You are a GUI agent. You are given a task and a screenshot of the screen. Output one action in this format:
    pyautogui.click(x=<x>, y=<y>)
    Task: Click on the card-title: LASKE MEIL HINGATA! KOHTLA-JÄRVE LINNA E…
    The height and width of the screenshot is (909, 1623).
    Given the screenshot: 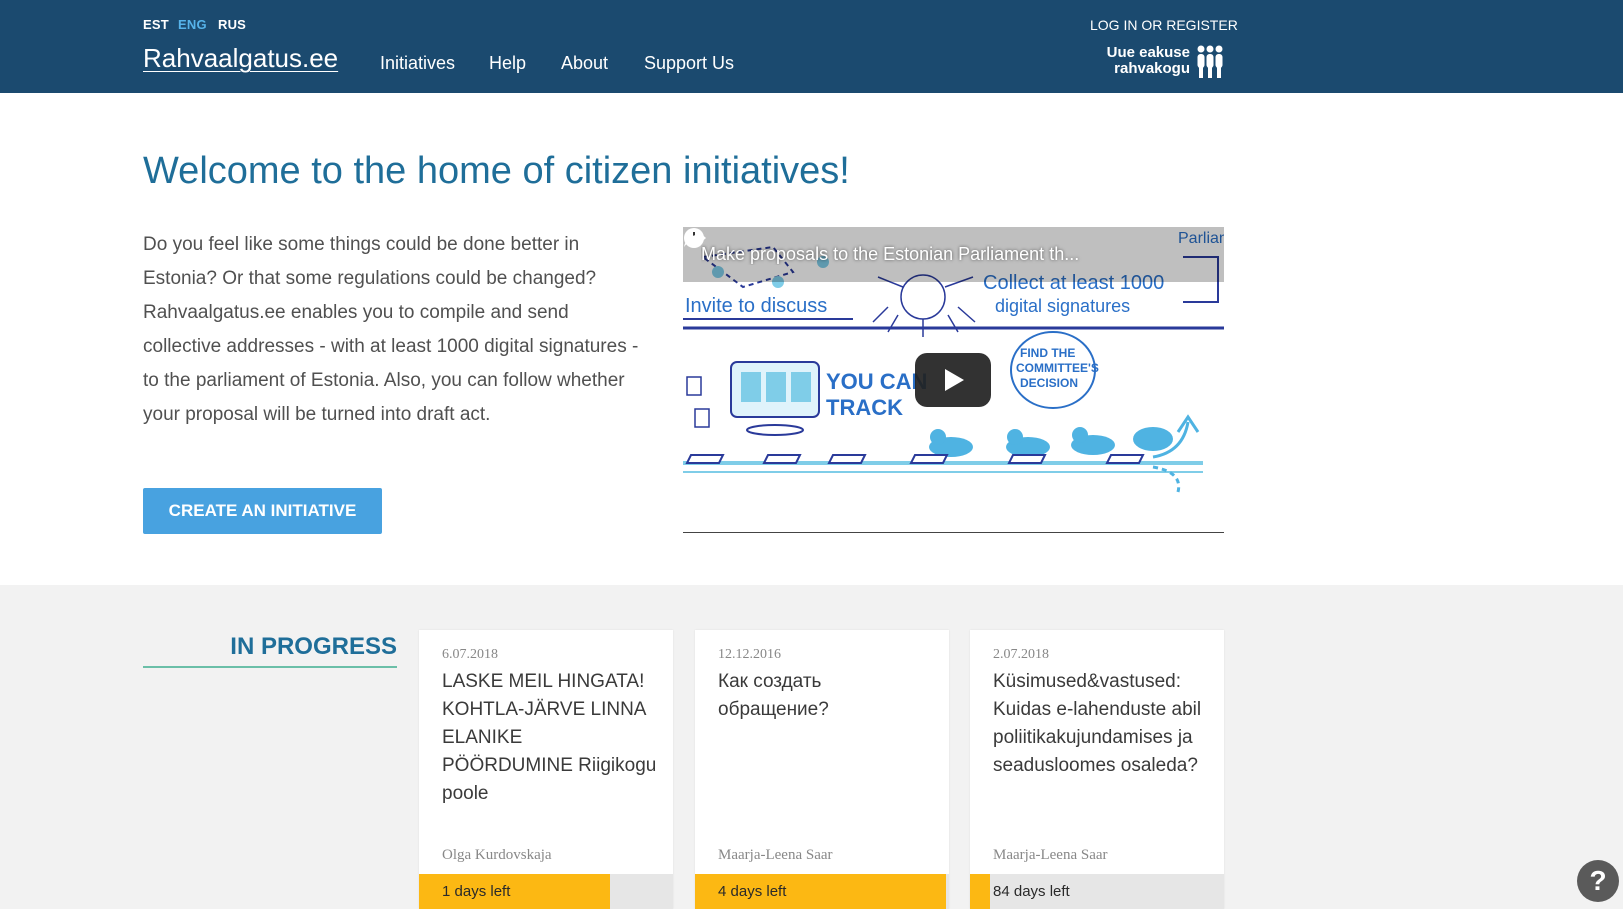 What is the action you would take?
    pyautogui.click(x=549, y=738)
    